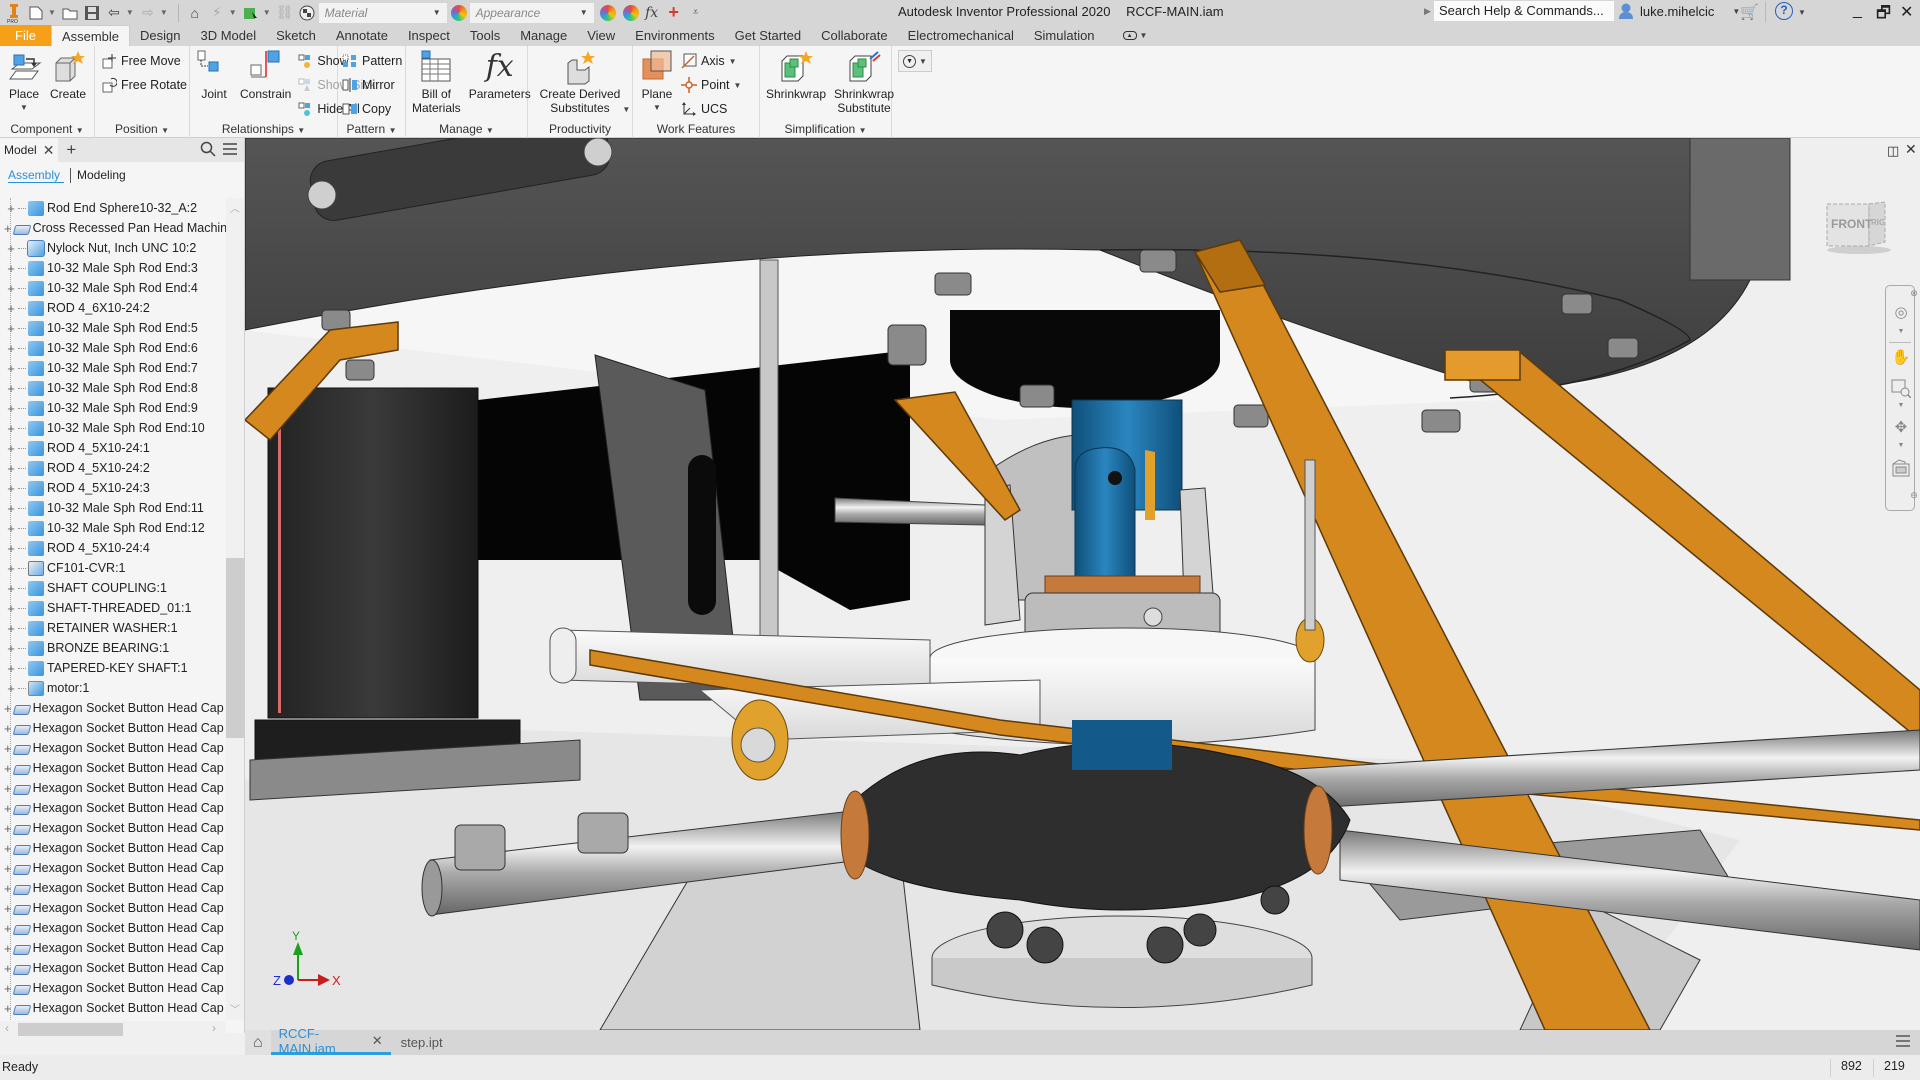  What do you see at coordinates (25, 35) in the screenshot?
I see `tab-file: File` at bounding box center [25, 35].